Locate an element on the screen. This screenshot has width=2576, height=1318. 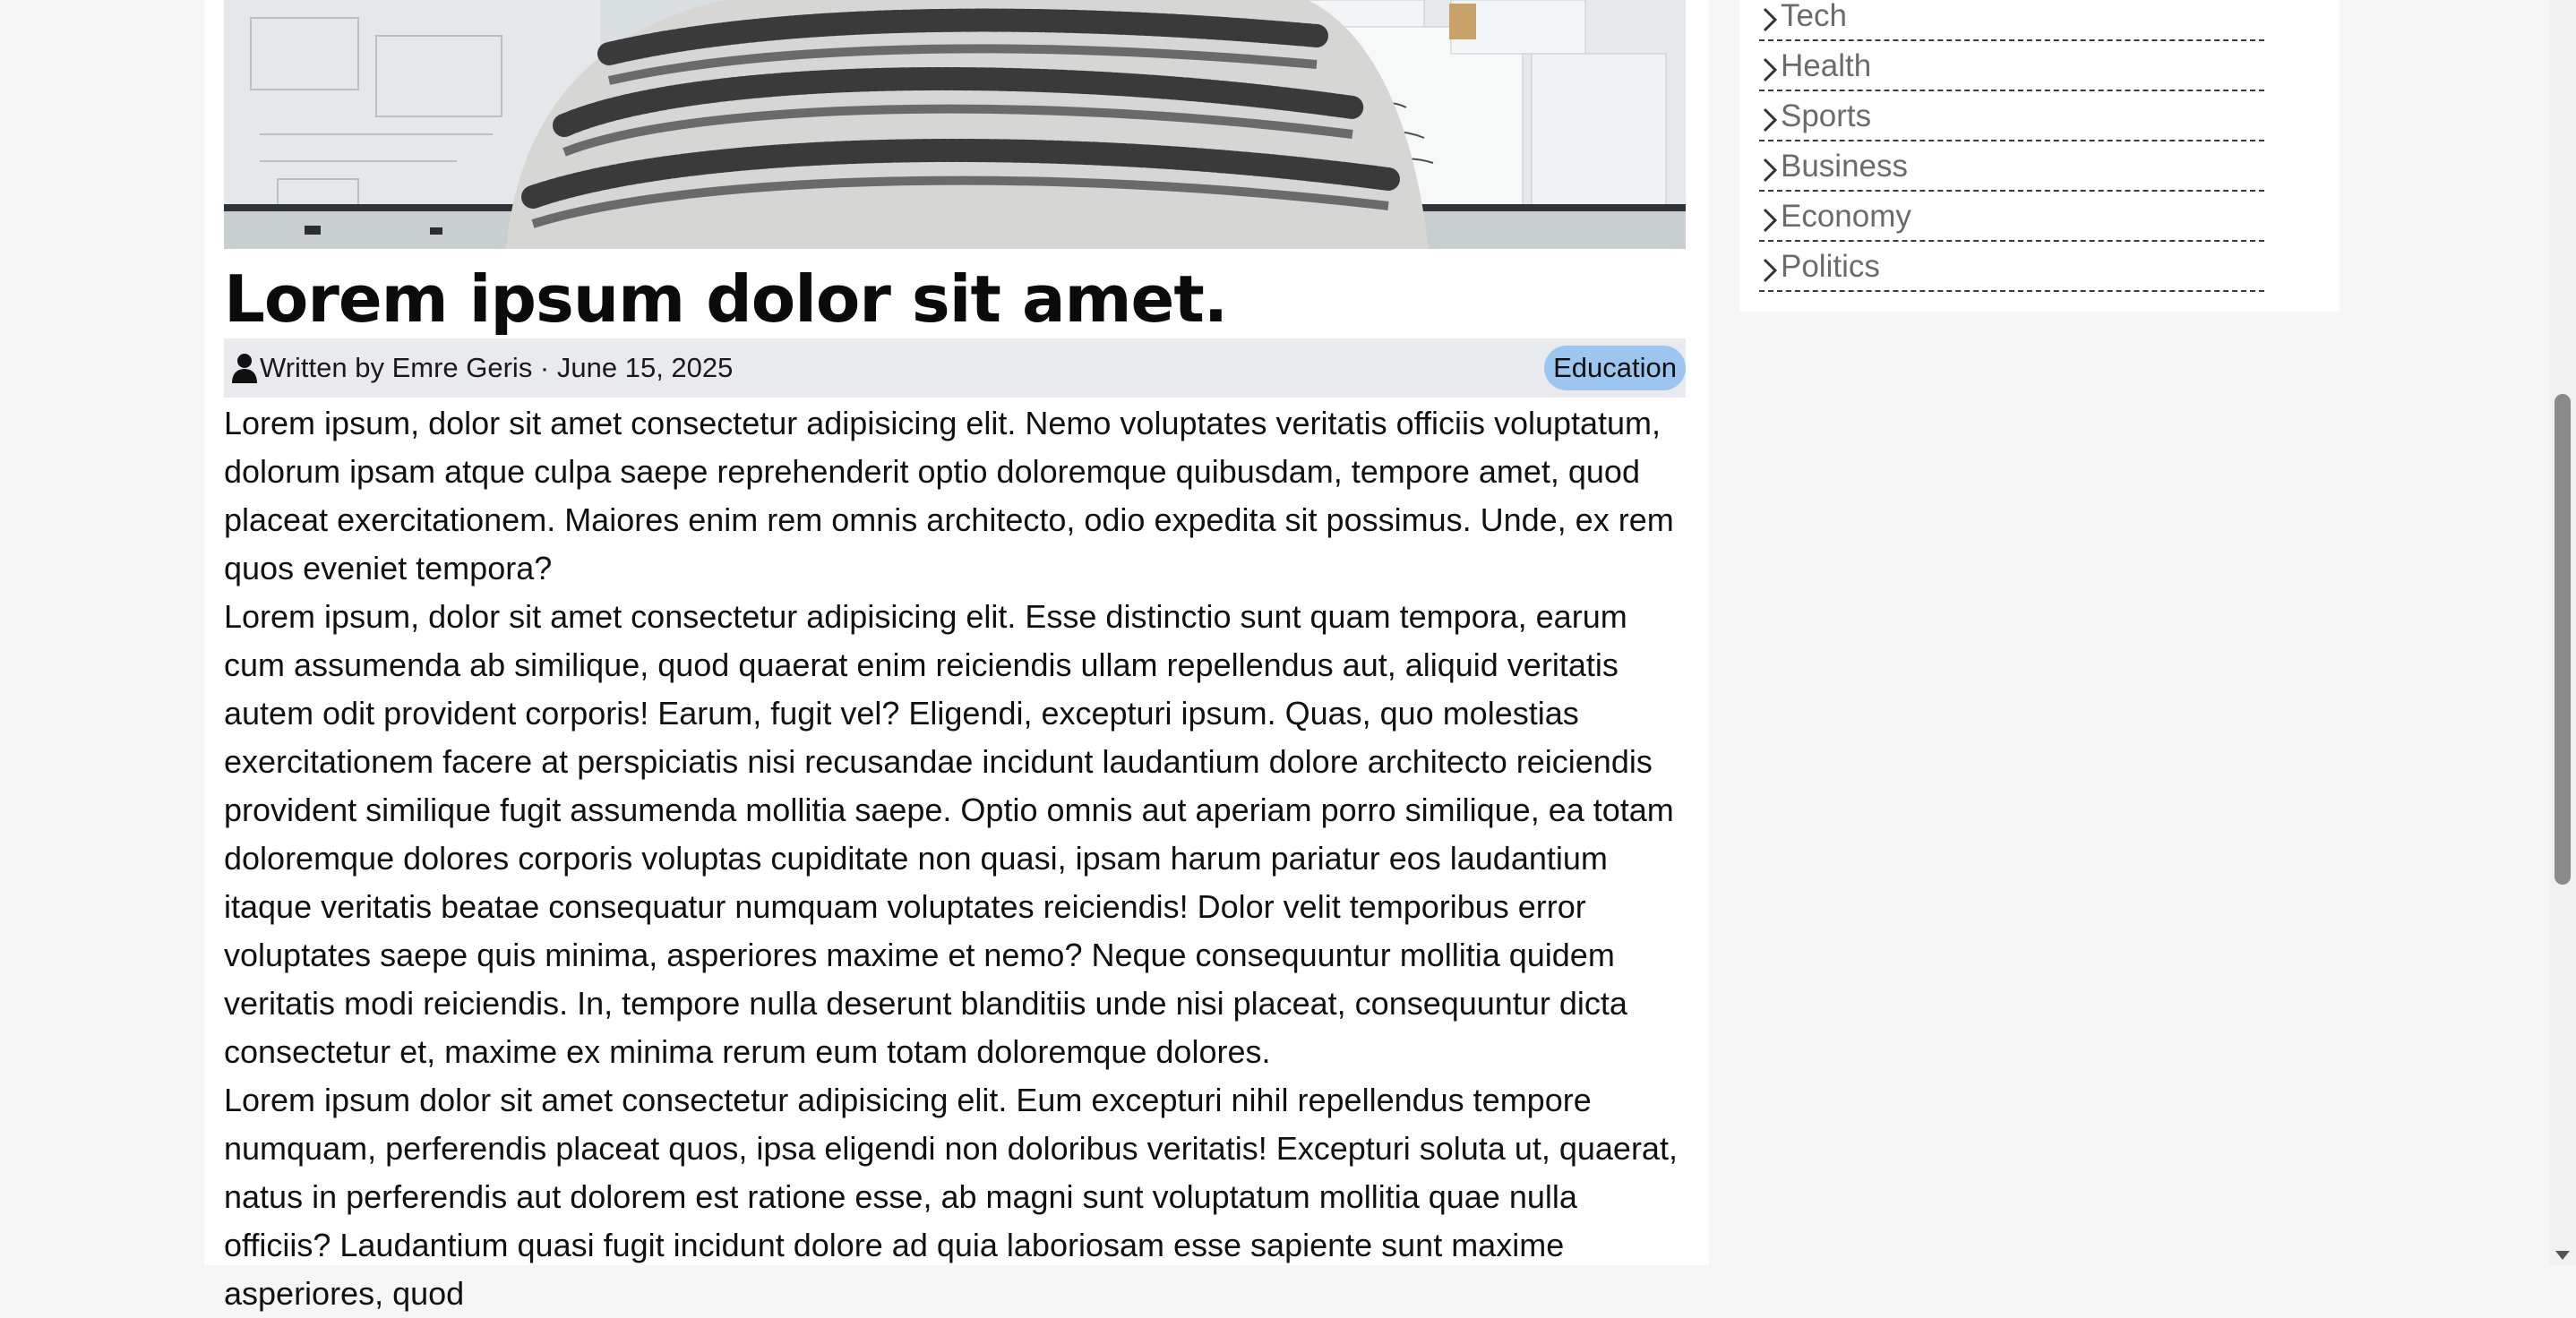
category-label: Business is located at coordinates (1845, 166).